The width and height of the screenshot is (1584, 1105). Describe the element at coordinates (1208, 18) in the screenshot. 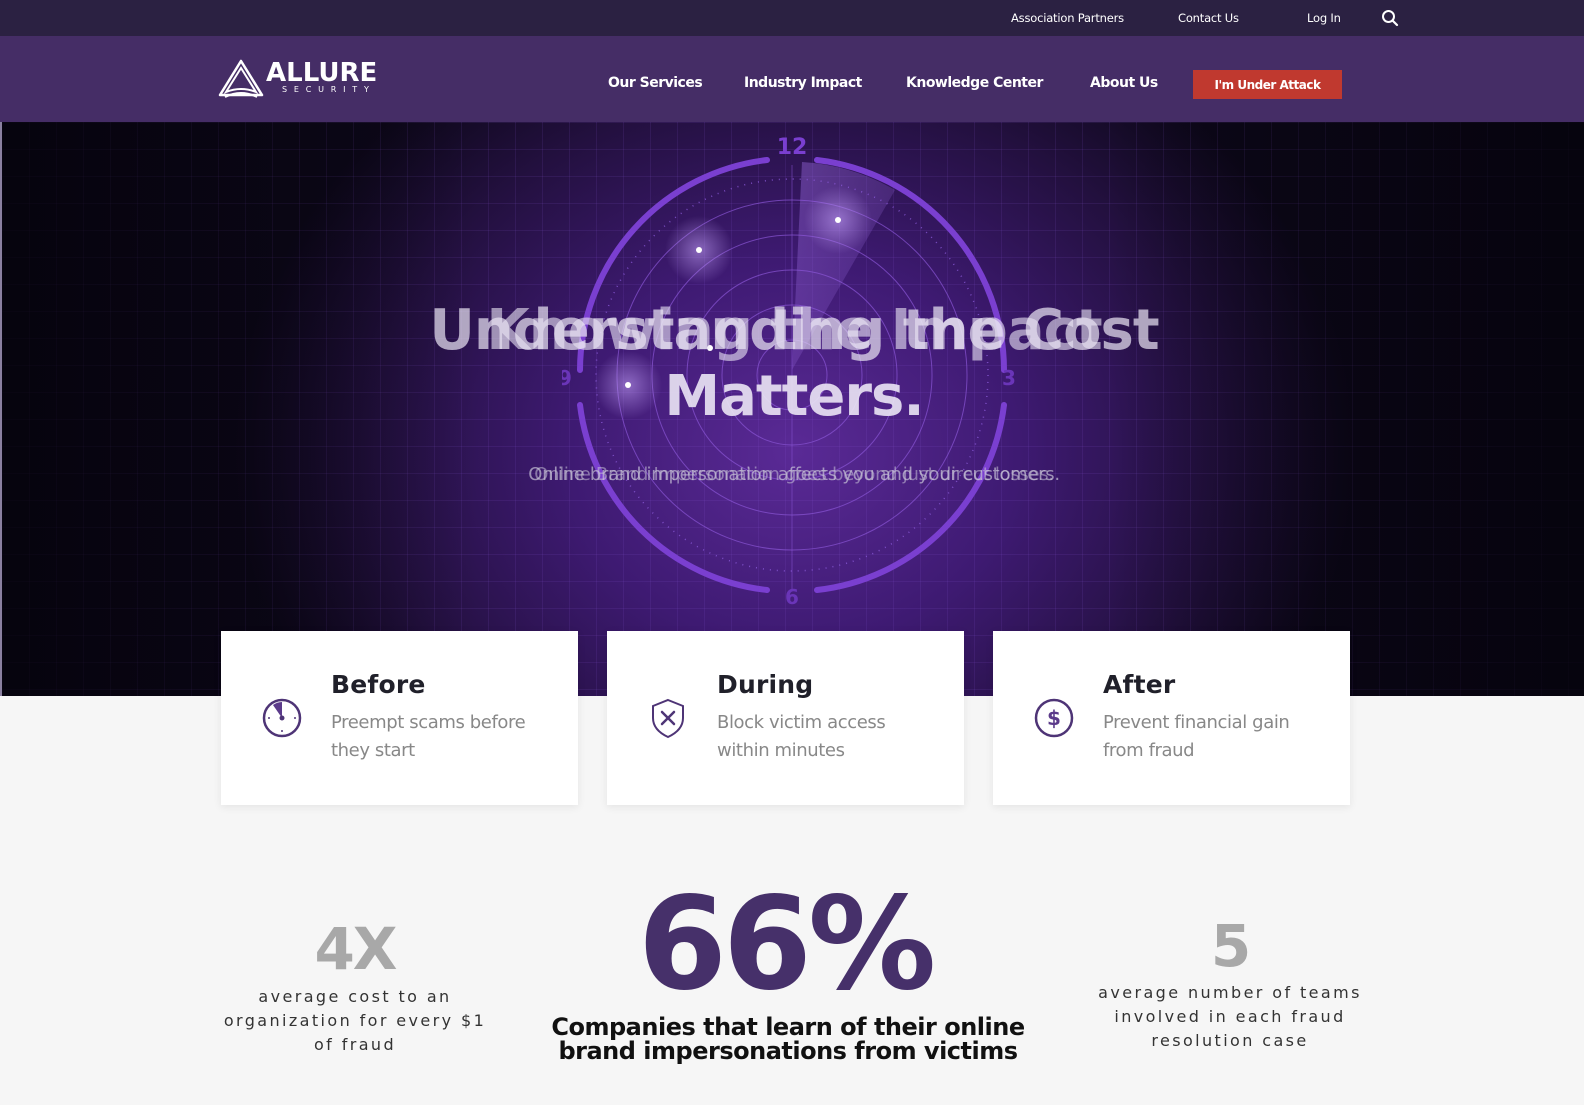

I see `utility-link-contact-us: Contact Us` at that location.